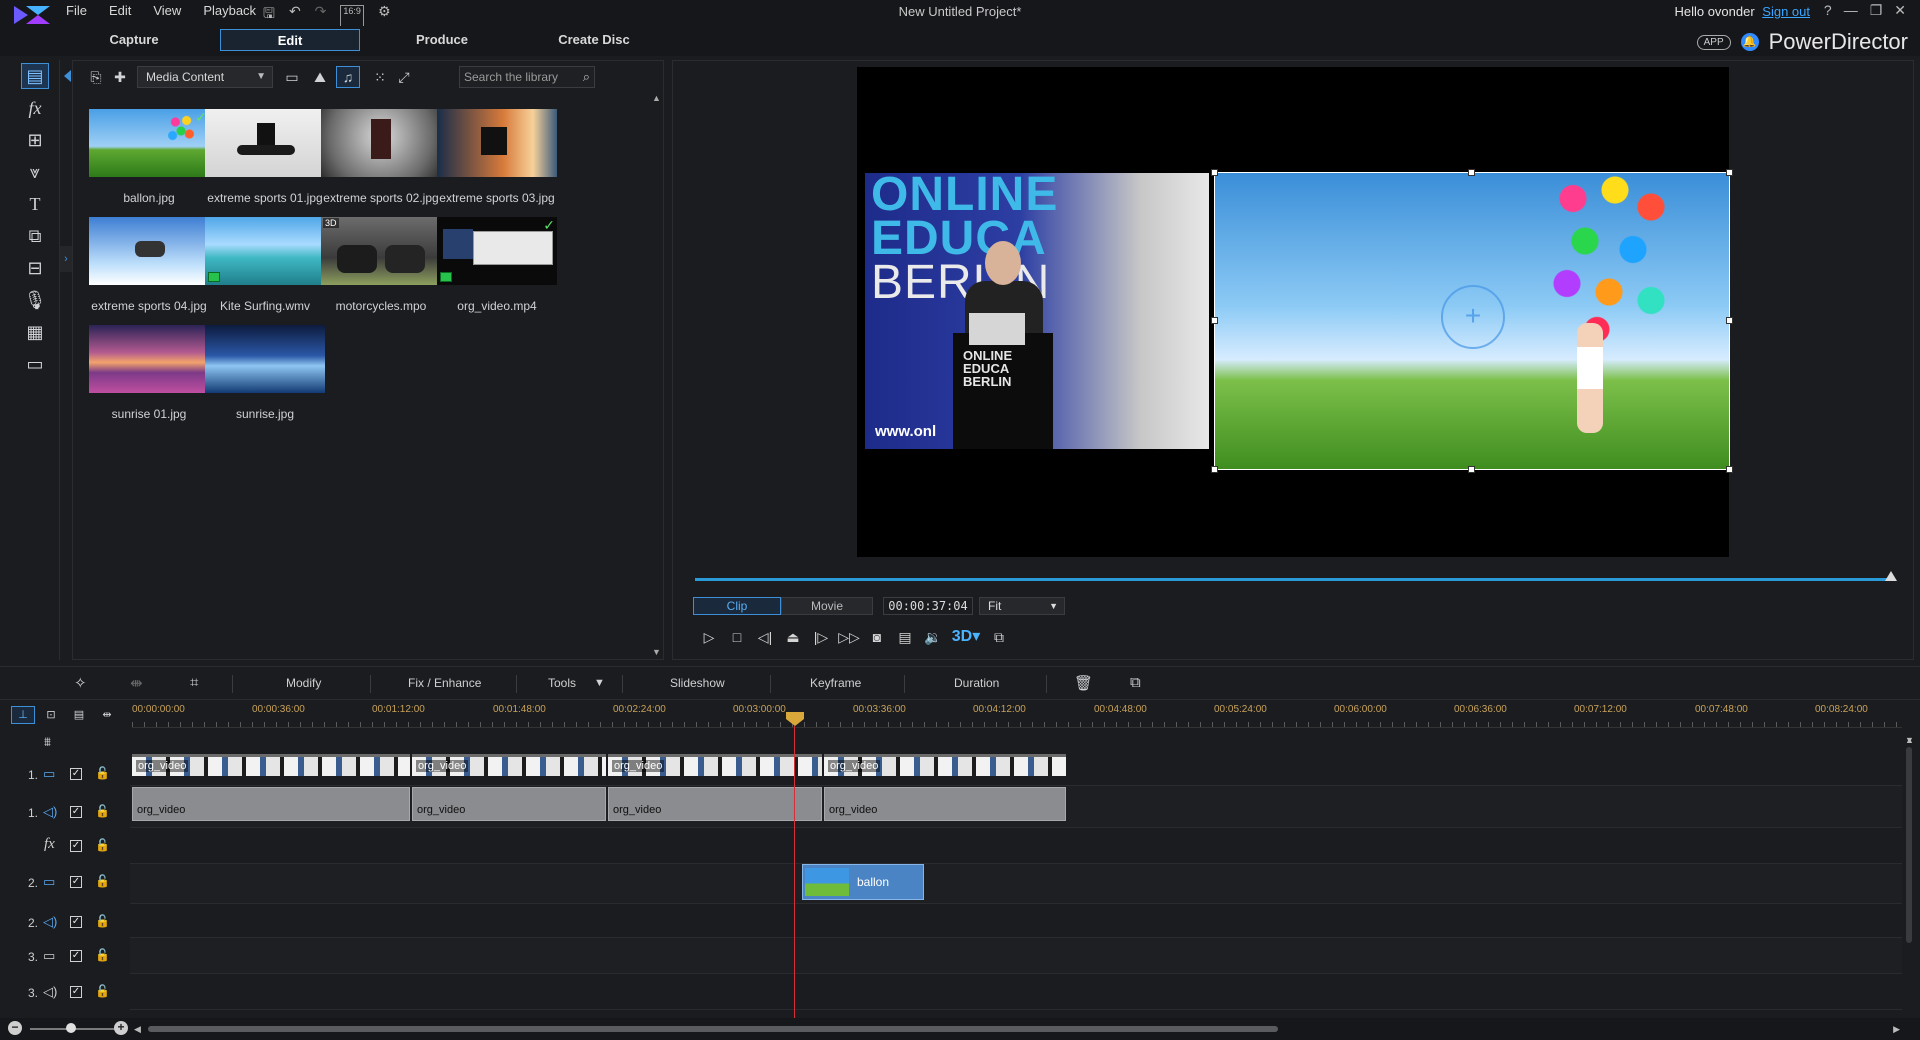 Image resolution: width=1920 pixels, height=1040 pixels. Describe the element at coordinates (827, 606) in the screenshot. I see `movie-mode-button: Movie` at that location.